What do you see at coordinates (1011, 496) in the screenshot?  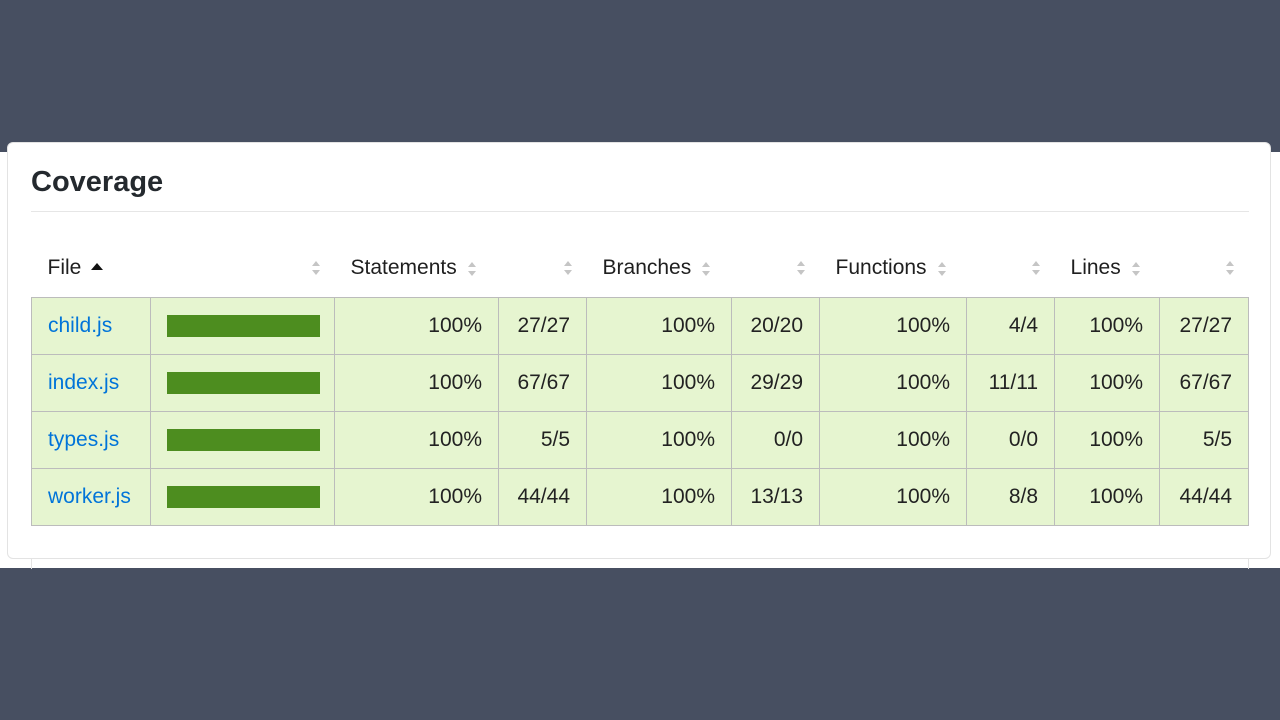 I see `functions-count: 8/8` at bounding box center [1011, 496].